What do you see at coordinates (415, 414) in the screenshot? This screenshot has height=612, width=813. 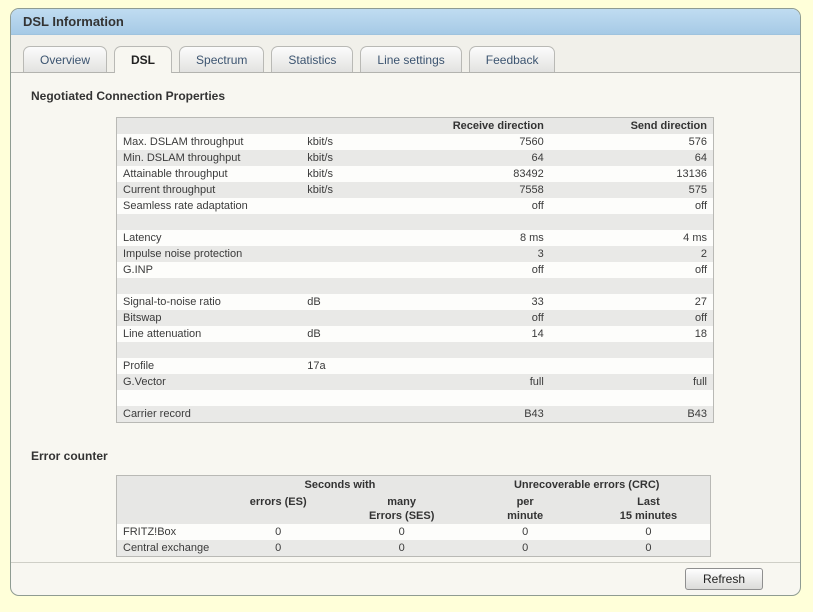 I see `table-row: Carrier record B43 B43` at bounding box center [415, 414].